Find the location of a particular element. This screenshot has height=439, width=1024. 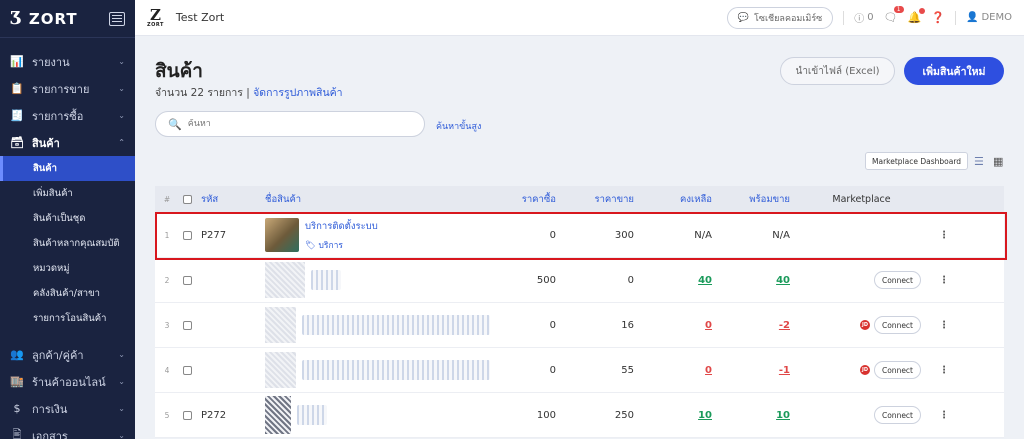

chat-icon: 💬 is located at coordinates (743, 17).